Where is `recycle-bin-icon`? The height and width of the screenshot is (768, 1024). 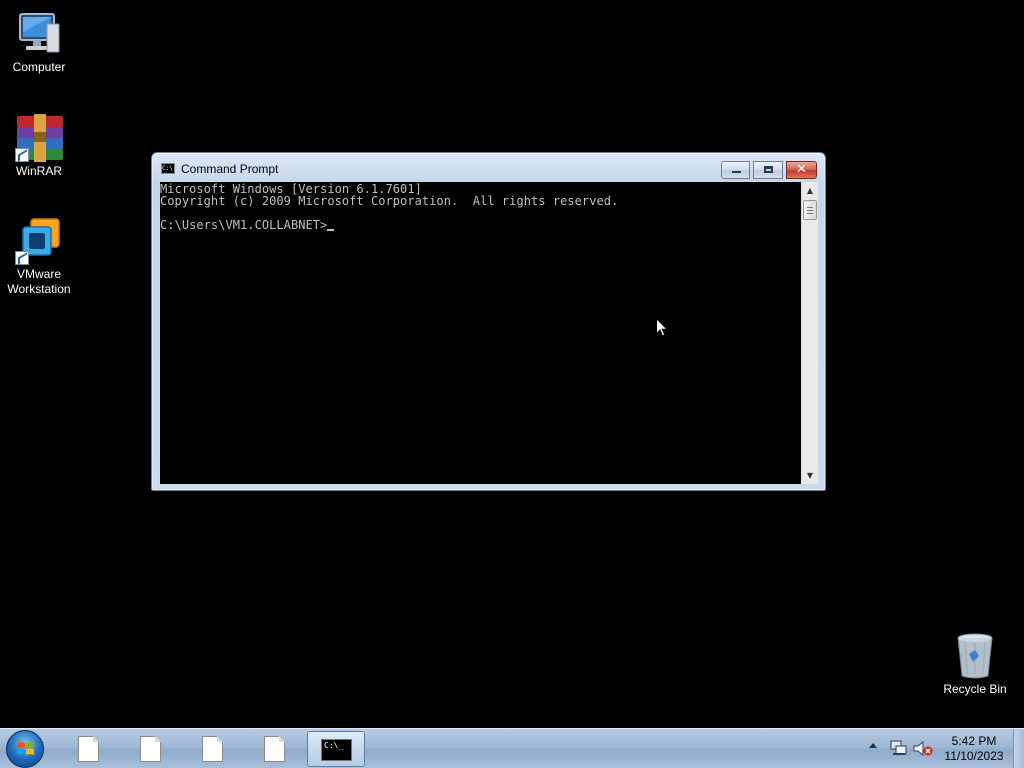
recycle-bin-icon is located at coordinates (975, 656).